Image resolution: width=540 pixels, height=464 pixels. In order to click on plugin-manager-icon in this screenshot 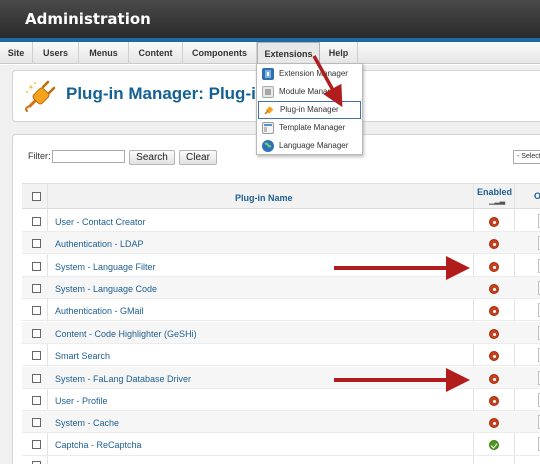, I will do `click(269, 110)`.